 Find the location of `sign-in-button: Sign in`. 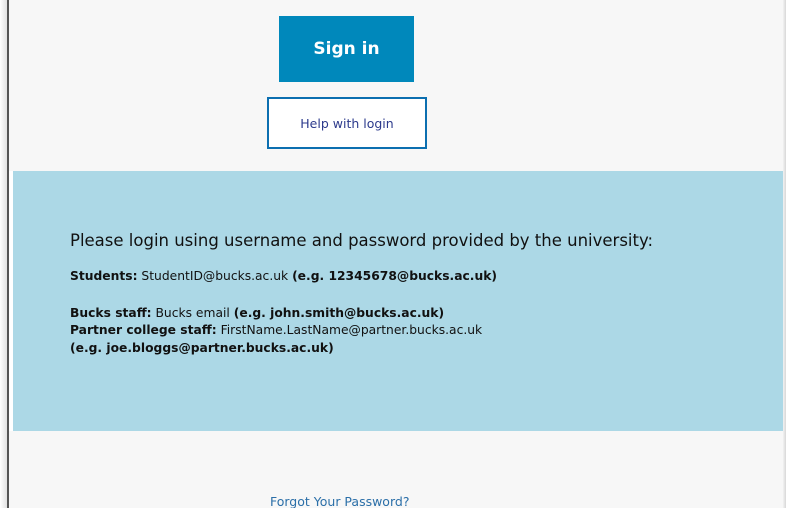

sign-in-button: Sign in is located at coordinates (346, 49).